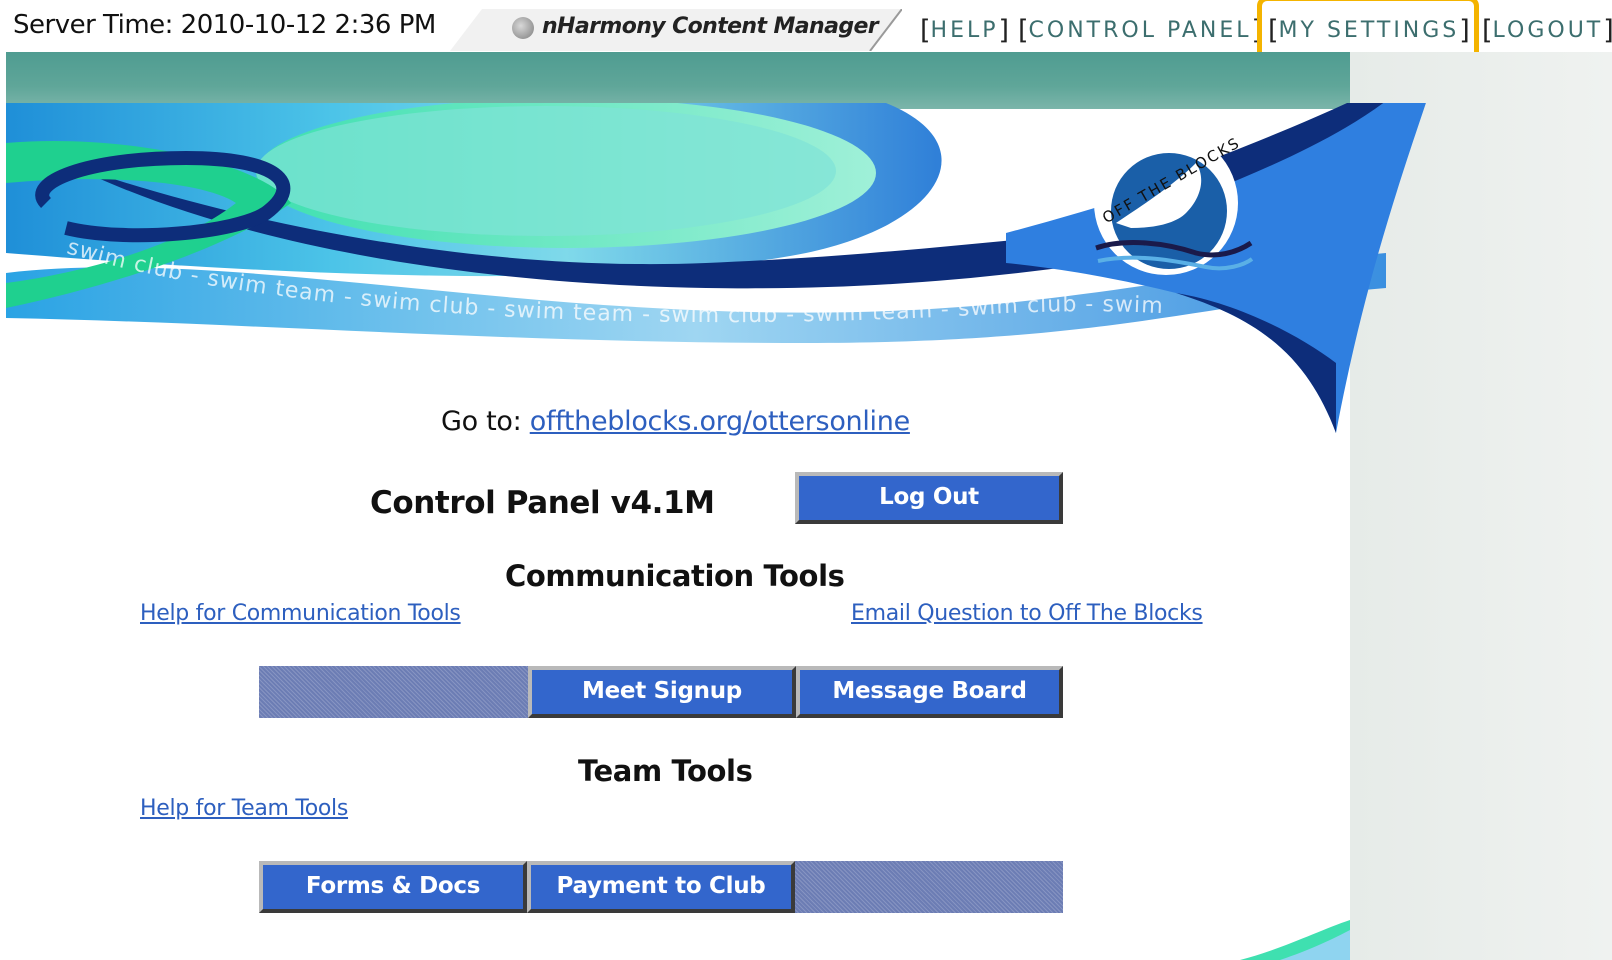 This screenshot has height=960, width=1612. I want to click on nharmony-logo-icon, so click(523, 28).